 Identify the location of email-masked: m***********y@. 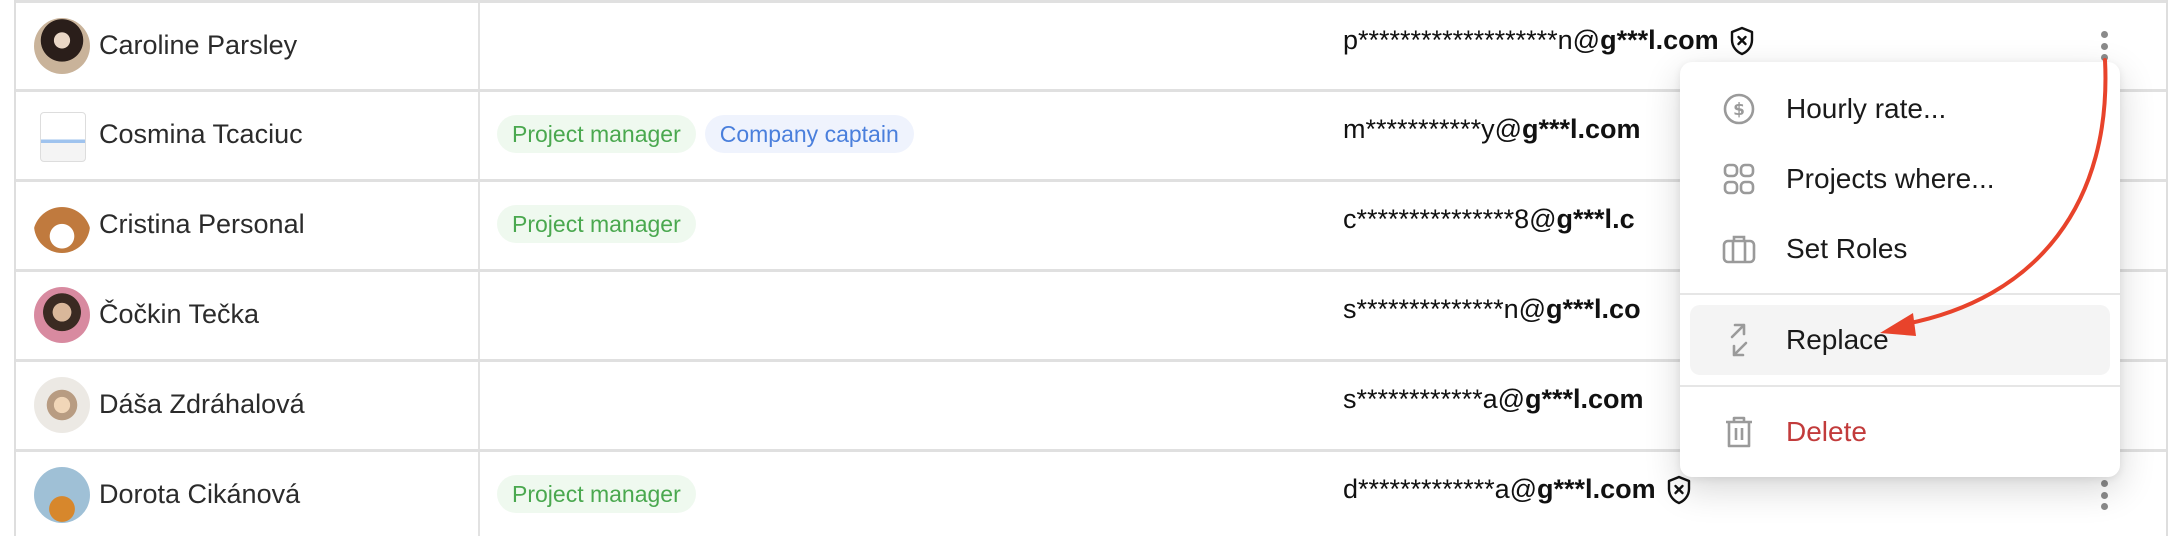
(1432, 129).